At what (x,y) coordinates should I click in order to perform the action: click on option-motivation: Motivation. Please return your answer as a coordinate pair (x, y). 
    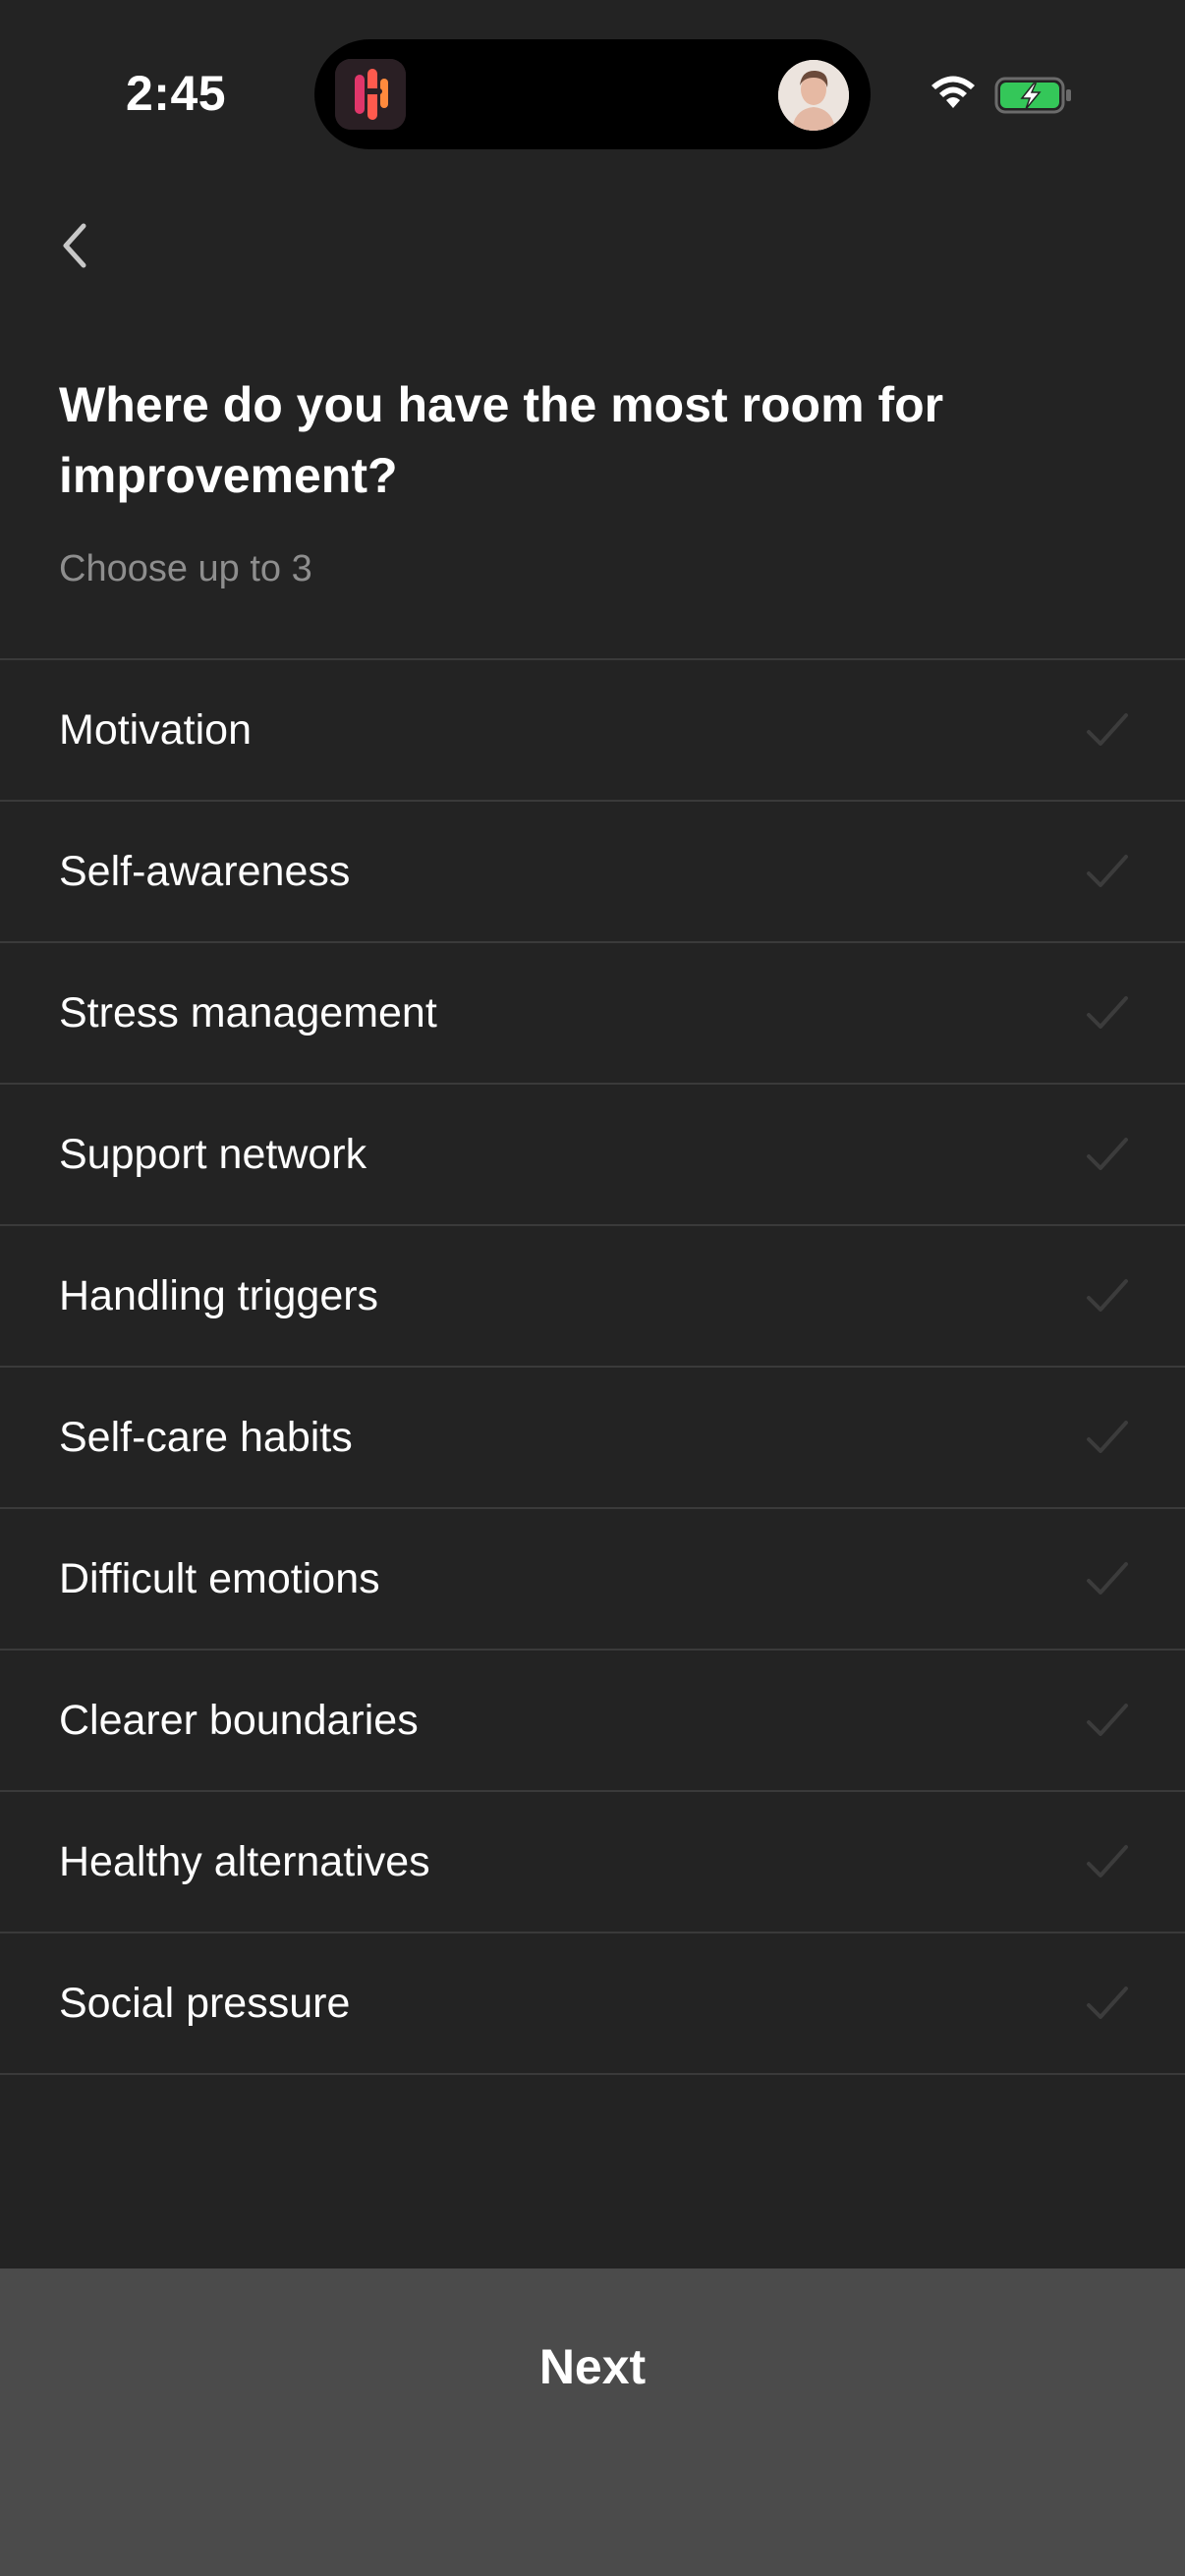
    Looking at the image, I should click on (592, 731).